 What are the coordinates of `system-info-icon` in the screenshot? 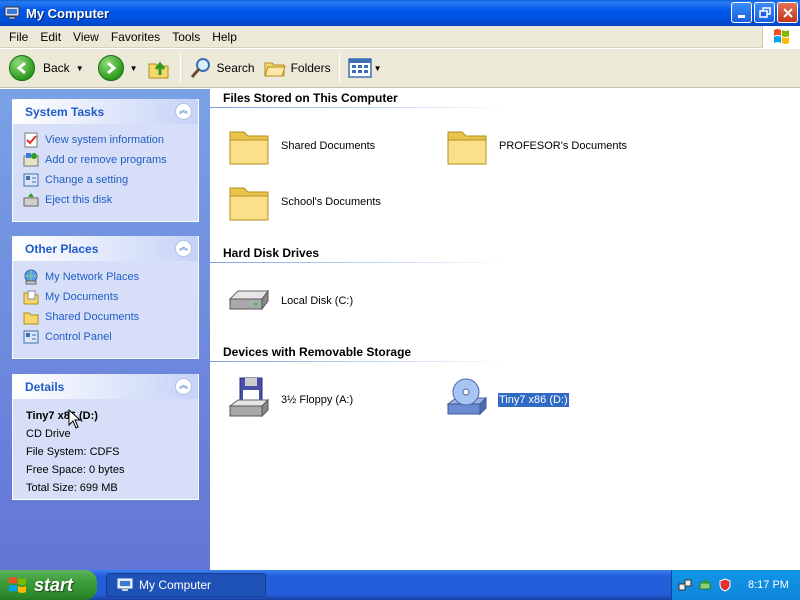 It's located at (31, 140).